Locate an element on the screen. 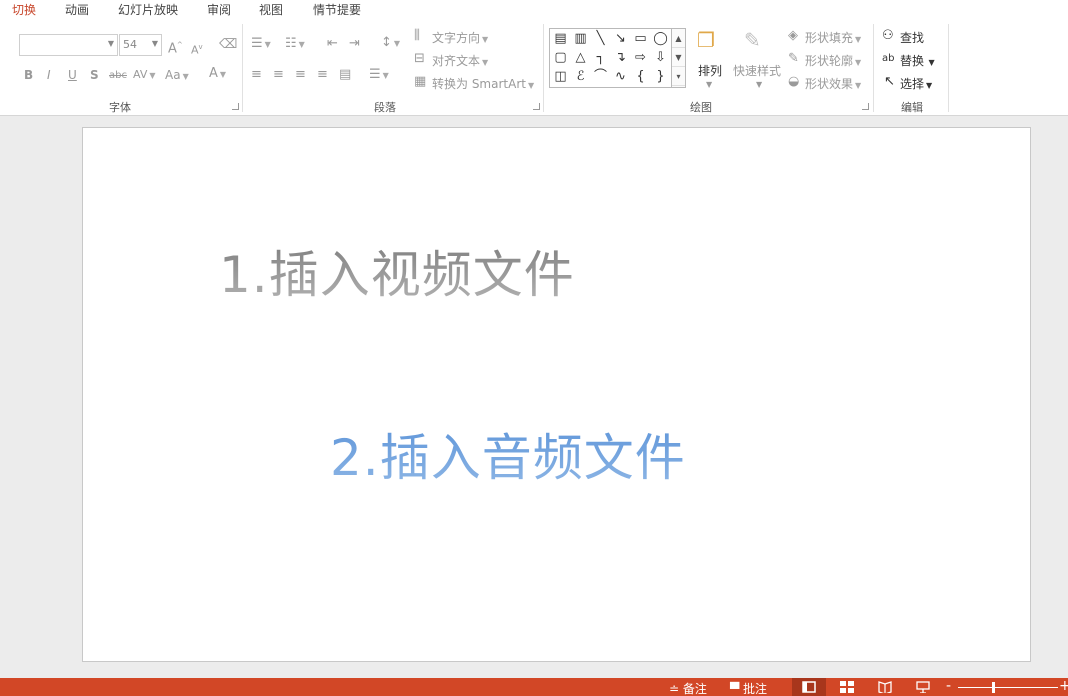 This screenshot has height=696, width=1068. right-brace-shape-icon: } is located at coordinates (660, 77).